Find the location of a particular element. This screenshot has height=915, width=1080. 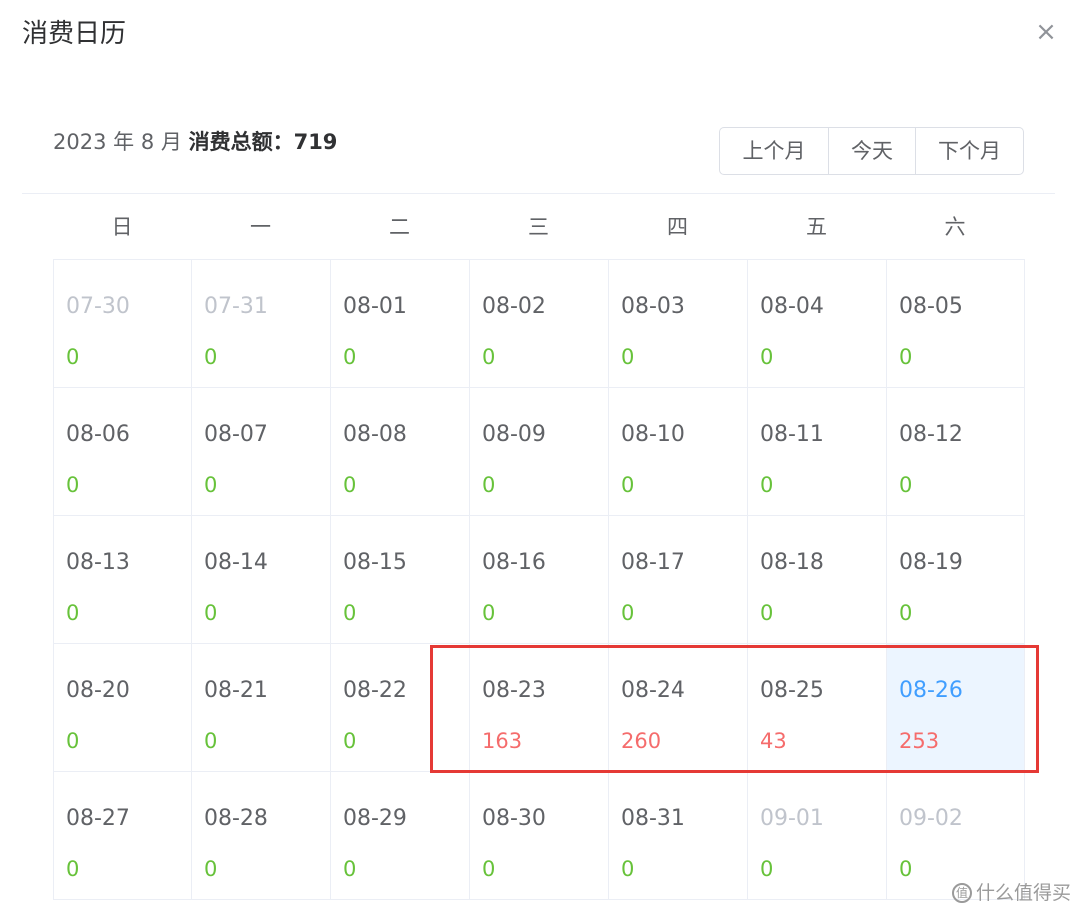

calendar-day-cell: 08-09 0 is located at coordinates (539, 452).